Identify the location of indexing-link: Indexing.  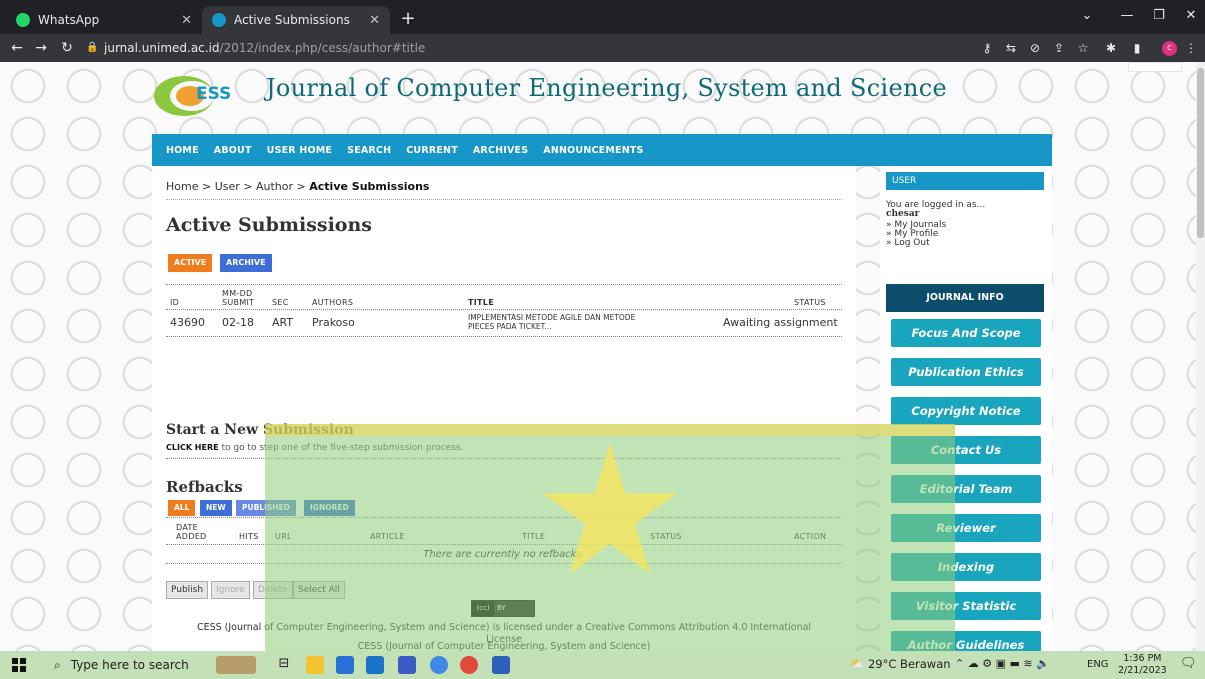
(966, 567).